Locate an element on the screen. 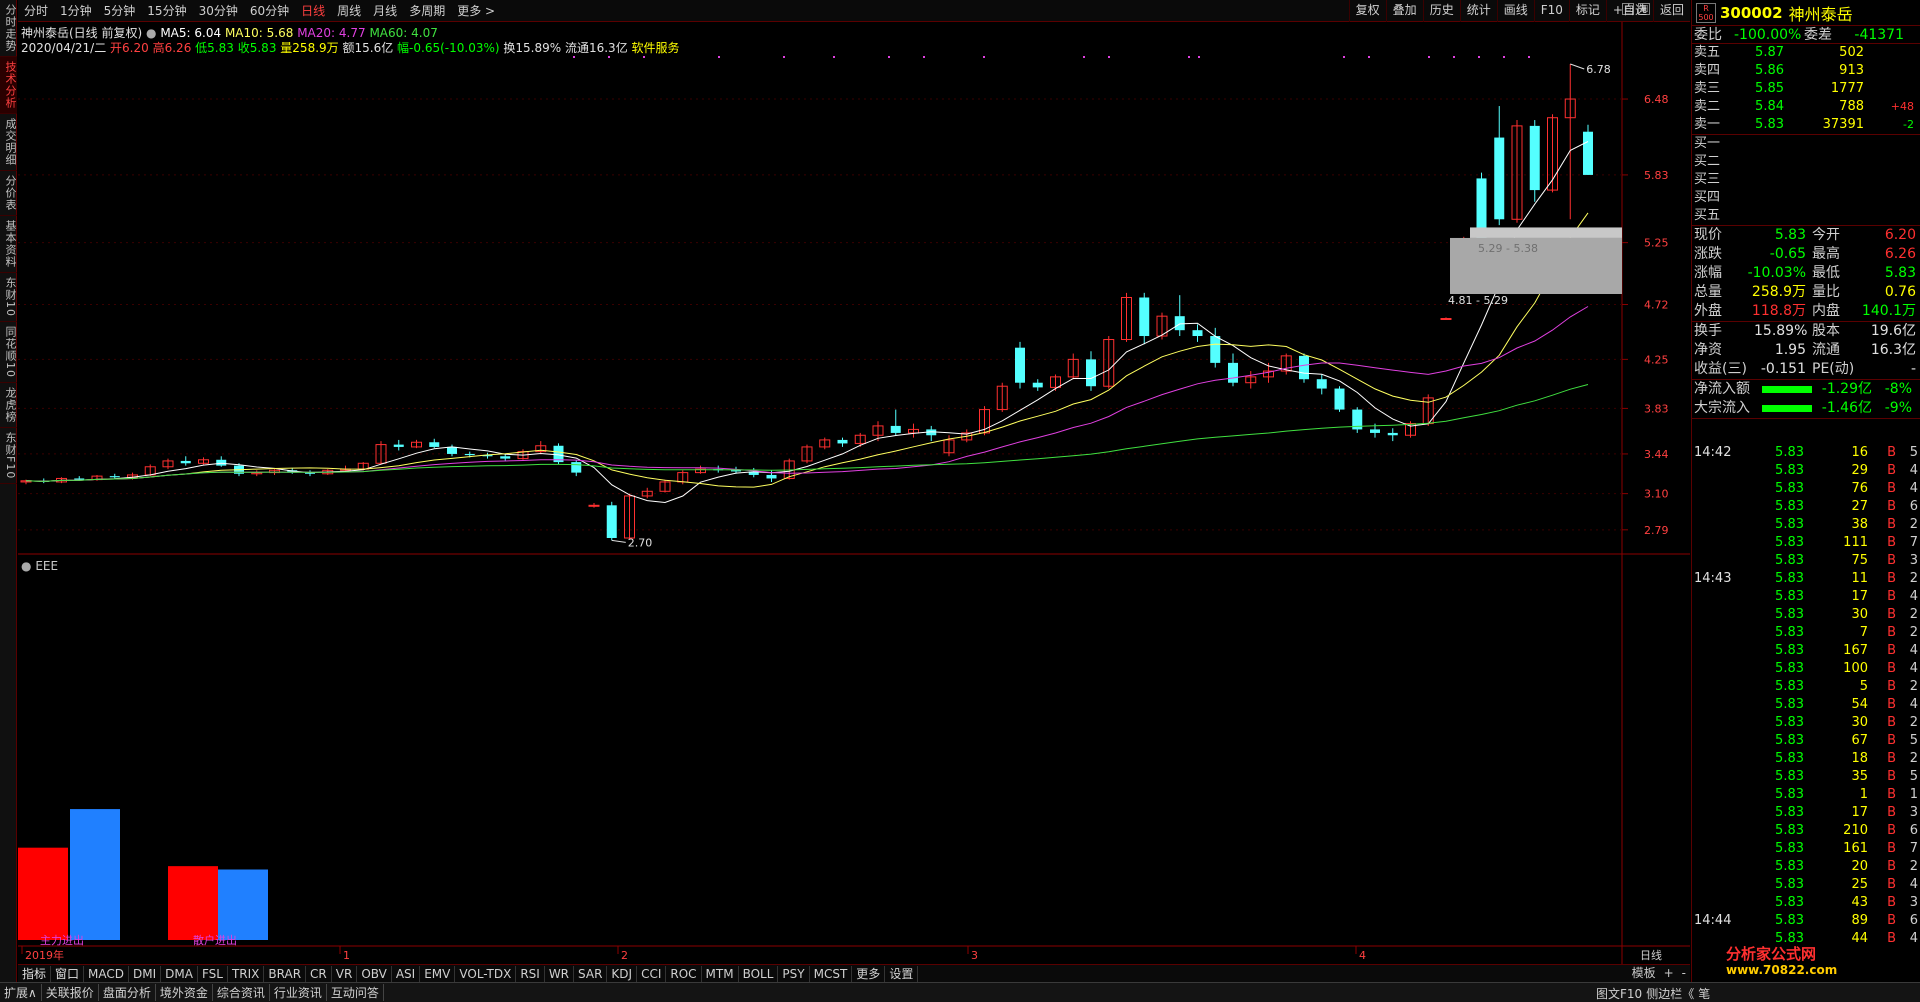 The width and height of the screenshot is (1920, 1002). period-tab: 更多 > is located at coordinates (476, 10).